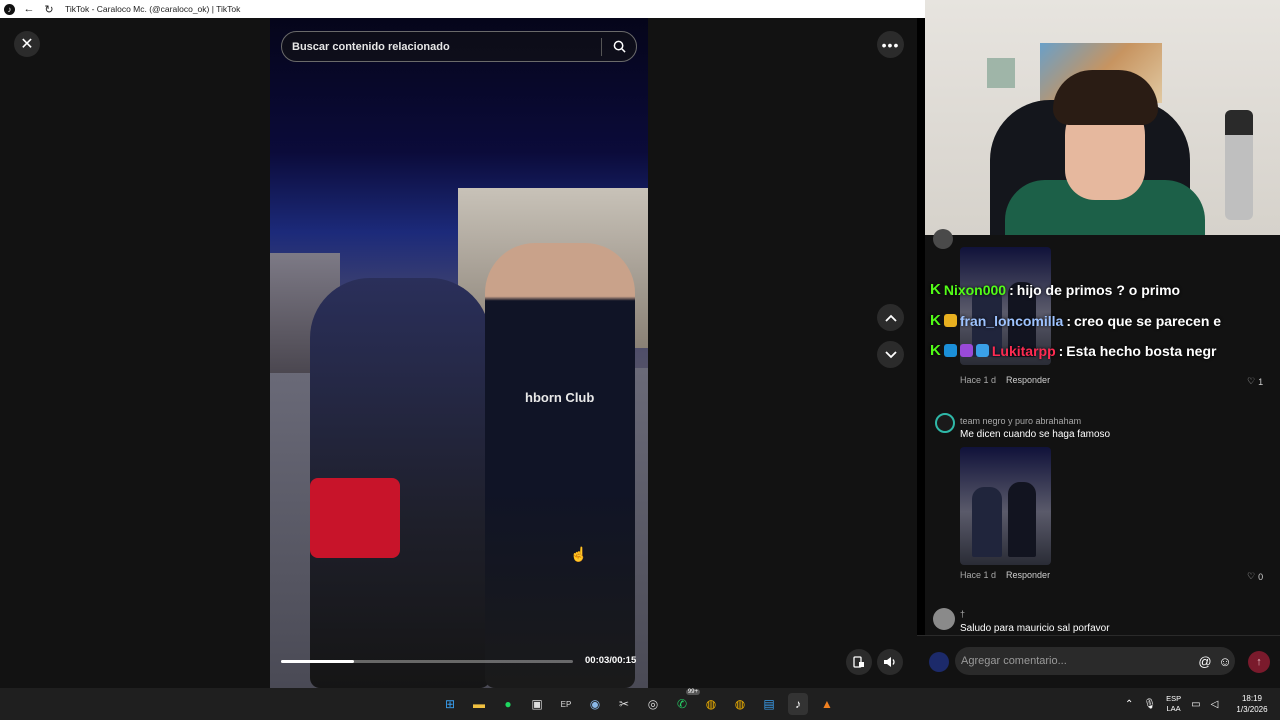 The height and width of the screenshot is (720, 1280). What do you see at coordinates (29, 9) in the screenshot?
I see `back-arrow-icon: ←` at bounding box center [29, 9].